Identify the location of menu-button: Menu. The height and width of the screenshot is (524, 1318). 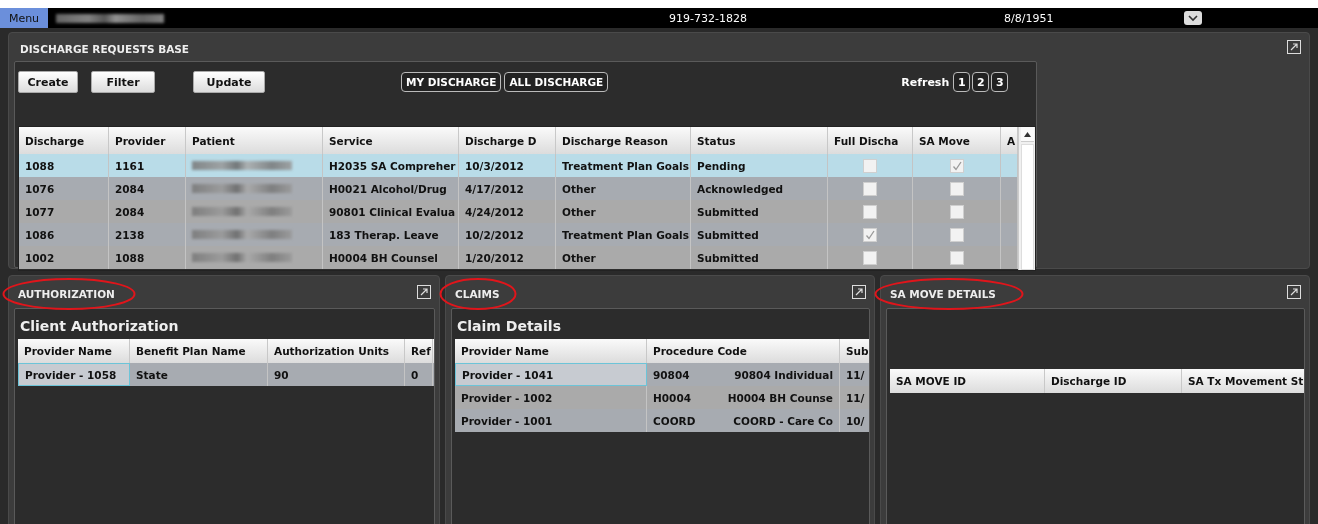
(24, 18).